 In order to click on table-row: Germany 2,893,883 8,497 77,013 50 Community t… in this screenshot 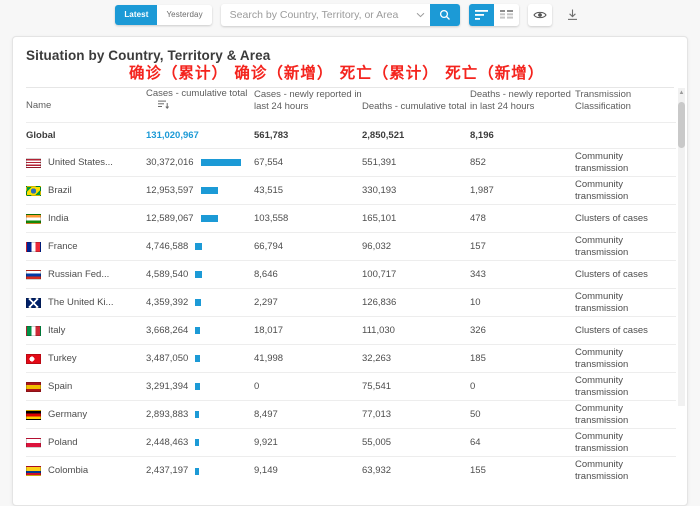, I will do `click(351, 414)`.